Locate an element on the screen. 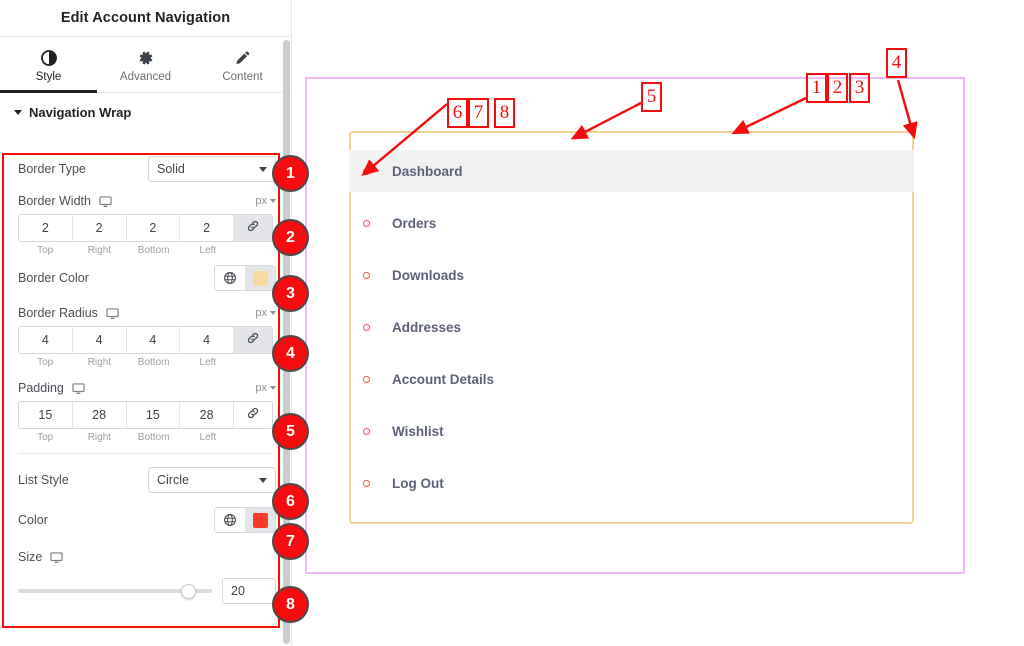 The width and height of the screenshot is (1024, 646). tab-style: Style is located at coordinates (48, 65).